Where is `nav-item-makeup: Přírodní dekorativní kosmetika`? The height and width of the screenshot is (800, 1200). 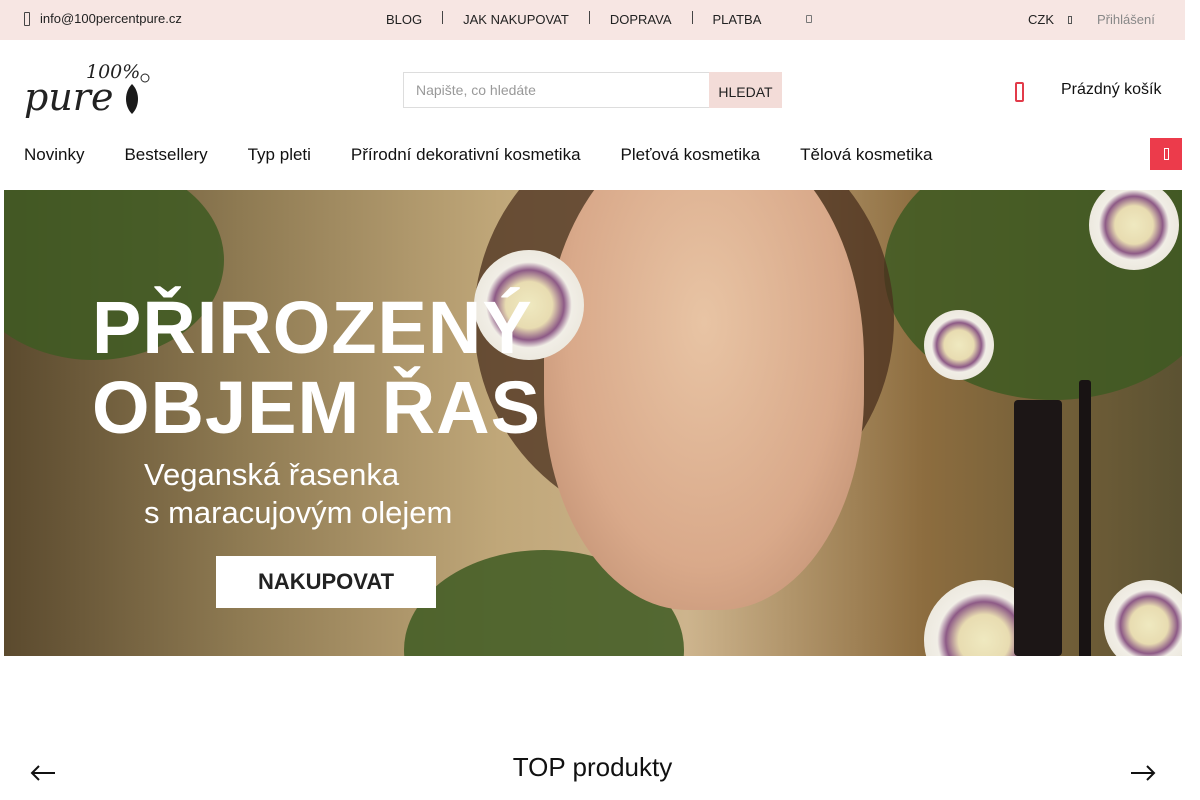
nav-item-makeup: Přírodní dekorativní kosmetika is located at coordinates (466, 155).